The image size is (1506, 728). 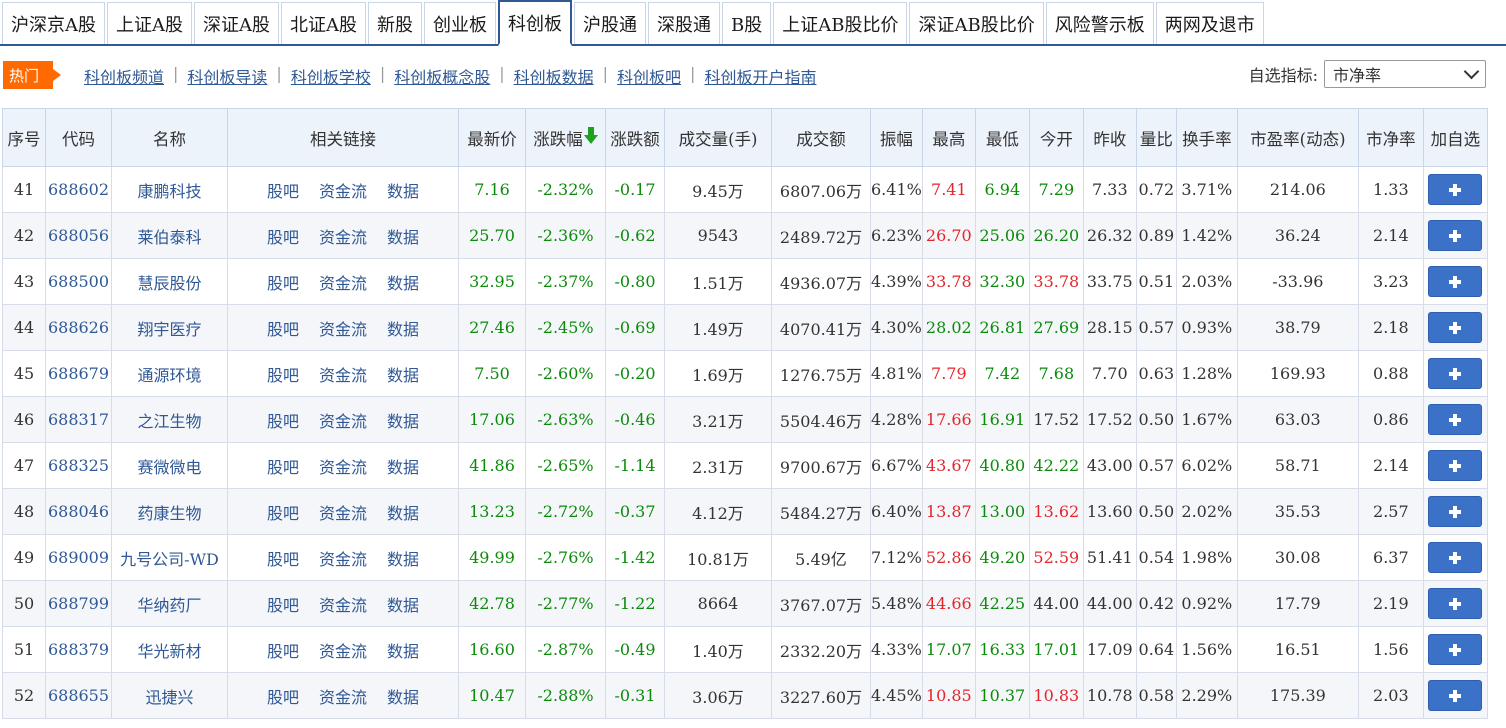 I want to click on stock-code-link: 688317, so click(x=78, y=419).